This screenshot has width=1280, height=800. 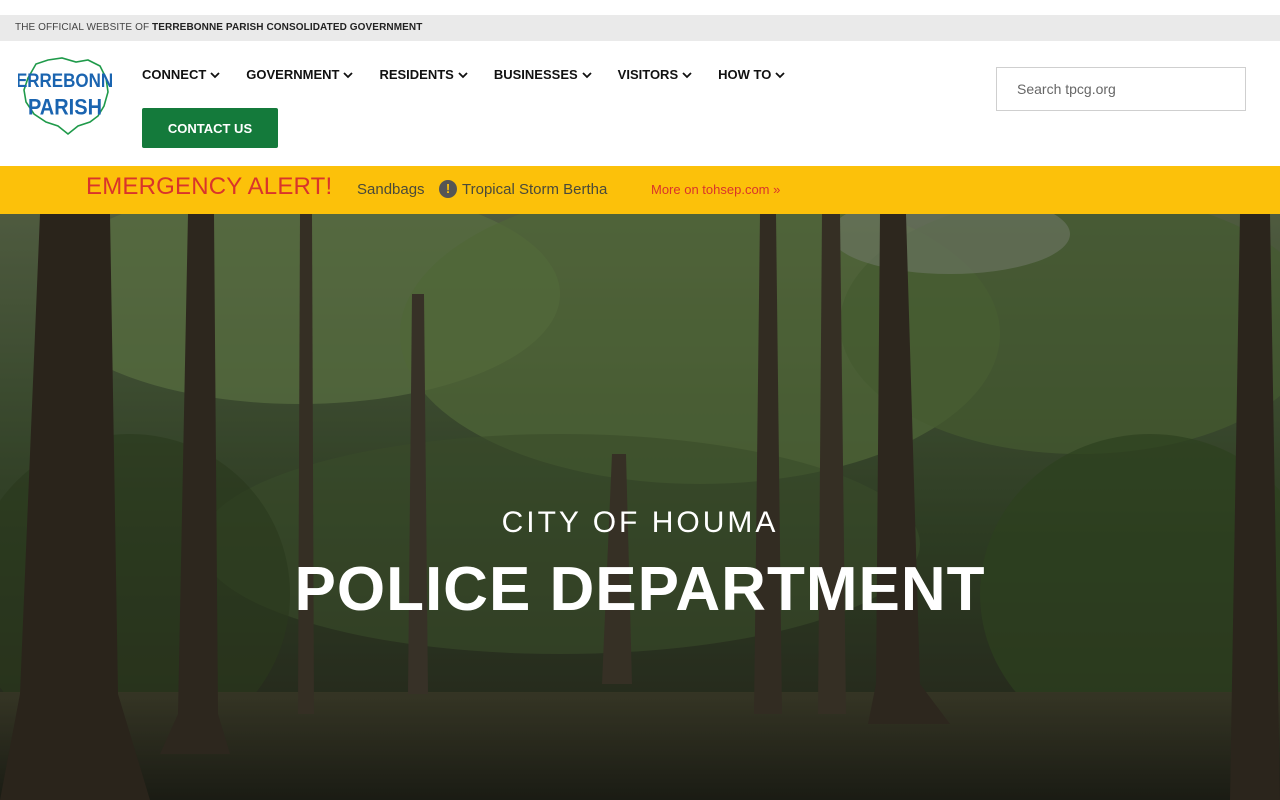 I want to click on official-website-prefix: THE OFFICIAL WEBSITE OF, so click(x=84, y=27).